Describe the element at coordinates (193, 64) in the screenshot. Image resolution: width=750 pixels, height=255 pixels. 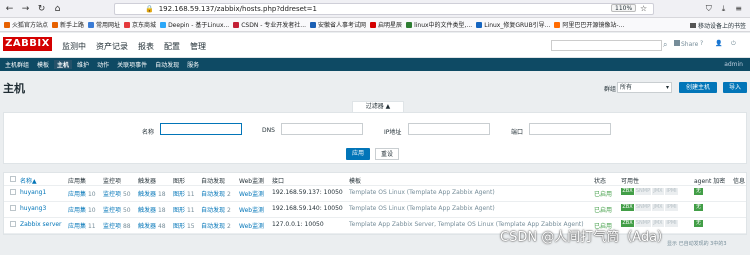
I see `subnav-item: 服务` at that location.